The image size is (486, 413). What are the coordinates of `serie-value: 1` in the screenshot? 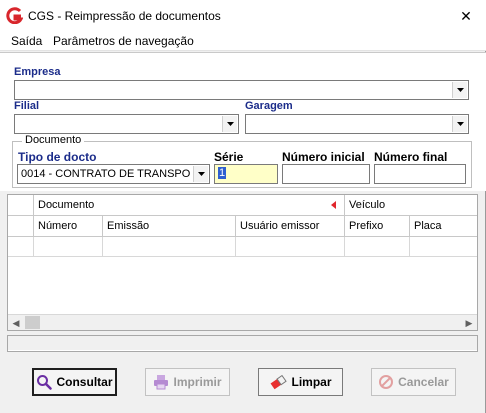 It's located at (222, 173).